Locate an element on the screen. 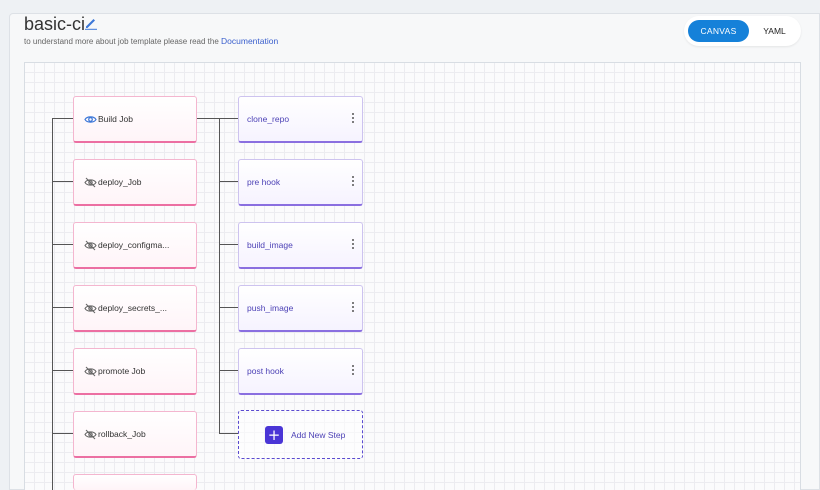 The image size is (820, 490). add-step-label: Add New Step is located at coordinates (318, 435).